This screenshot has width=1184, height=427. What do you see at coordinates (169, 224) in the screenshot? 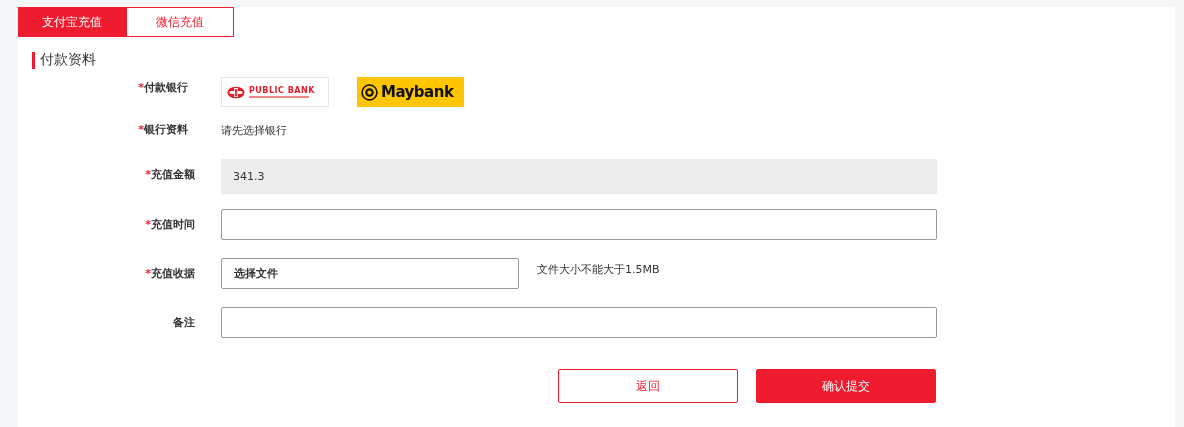
I see `field-label: *充值时间` at bounding box center [169, 224].